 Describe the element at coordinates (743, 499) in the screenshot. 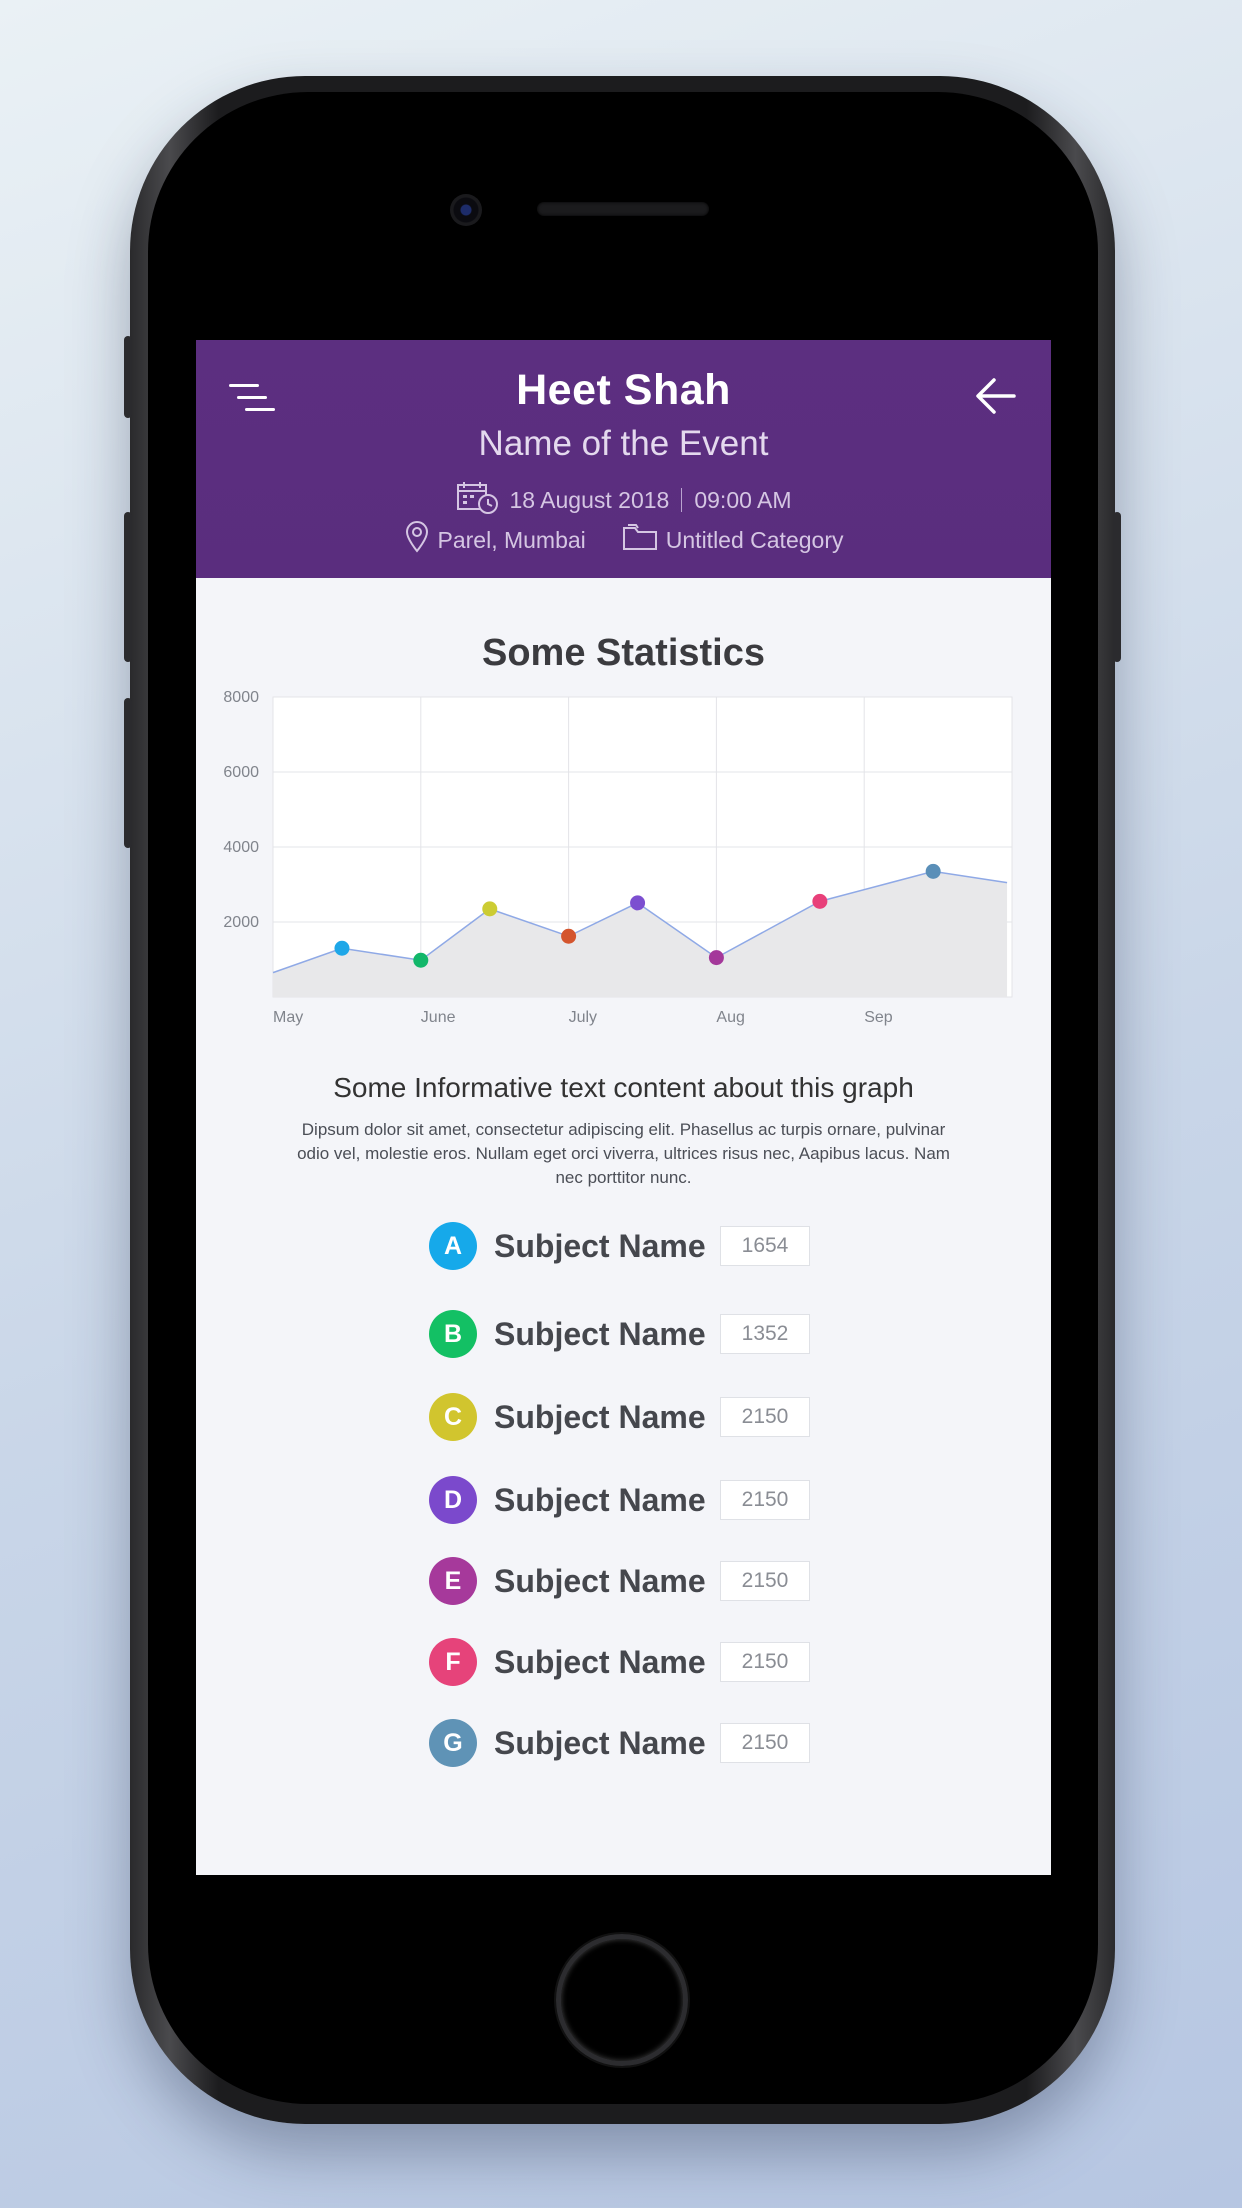

I see `event-time: 09:00 AM` at that location.